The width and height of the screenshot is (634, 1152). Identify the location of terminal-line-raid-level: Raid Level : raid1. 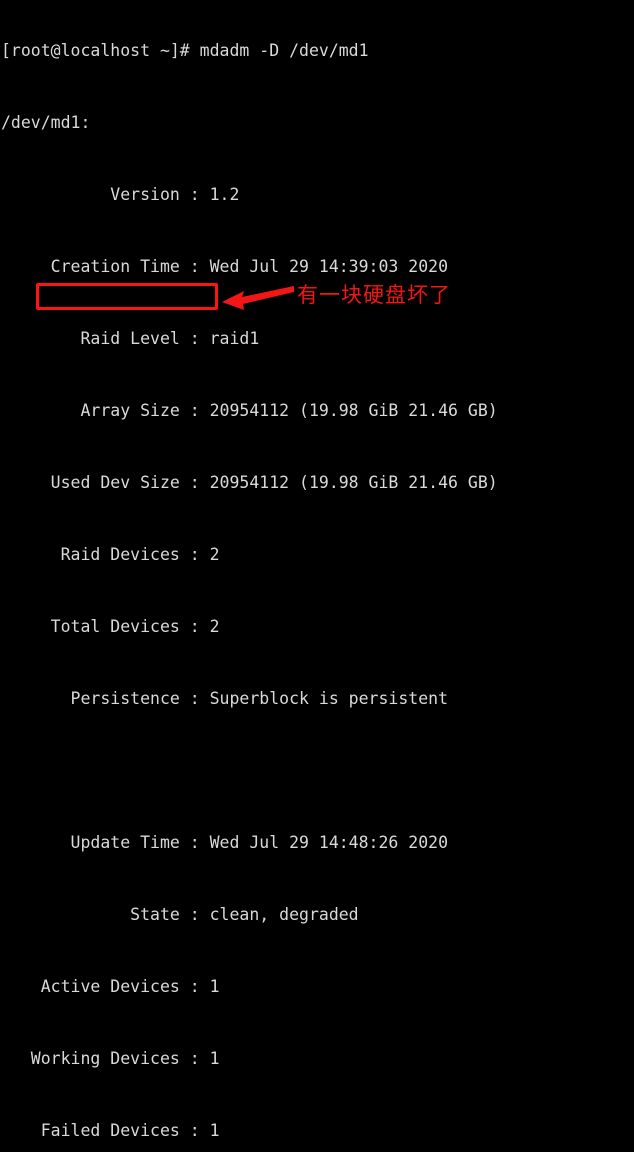
(130, 338).